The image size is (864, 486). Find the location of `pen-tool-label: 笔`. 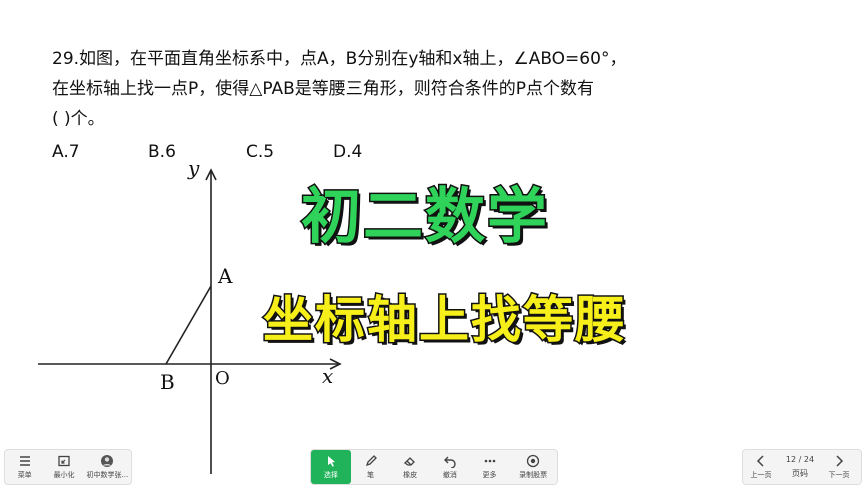

pen-tool-label: 笔 is located at coordinates (370, 475).